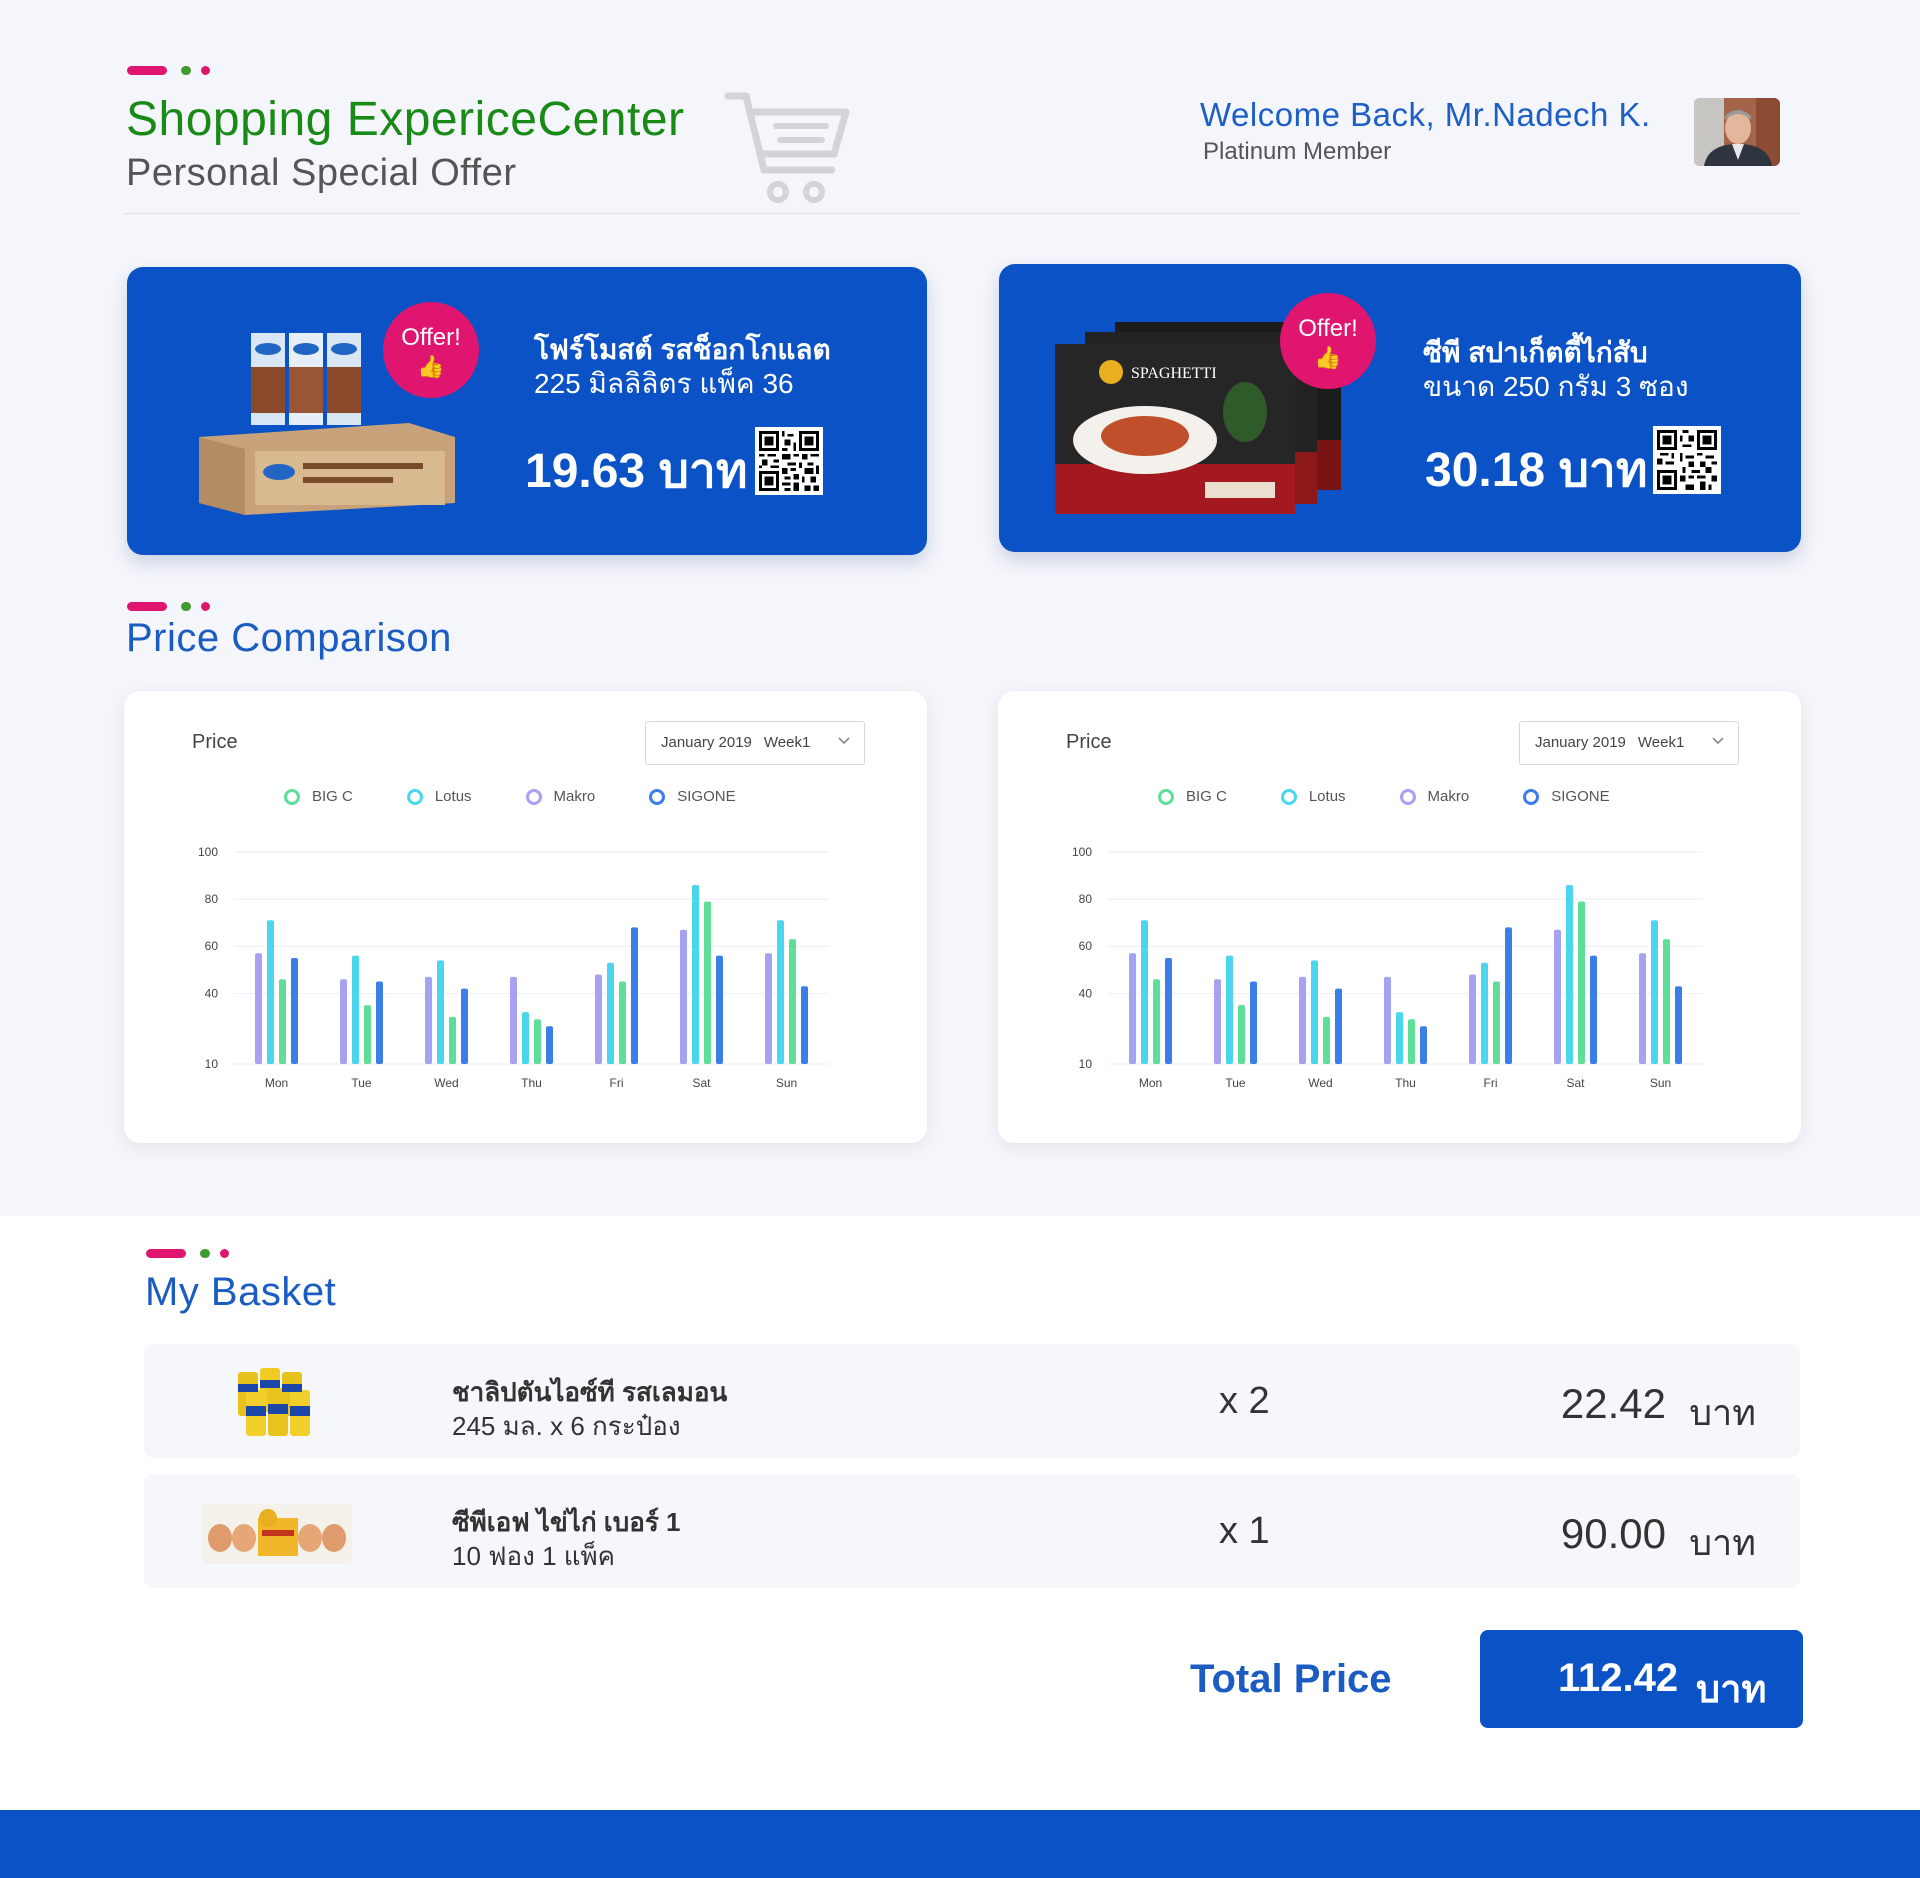 This screenshot has width=1920, height=1878. What do you see at coordinates (664, 383) in the screenshot?
I see `offer-name-line2: 225 มิลลิลิตร แพ็ค 36` at bounding box center [664, 383].